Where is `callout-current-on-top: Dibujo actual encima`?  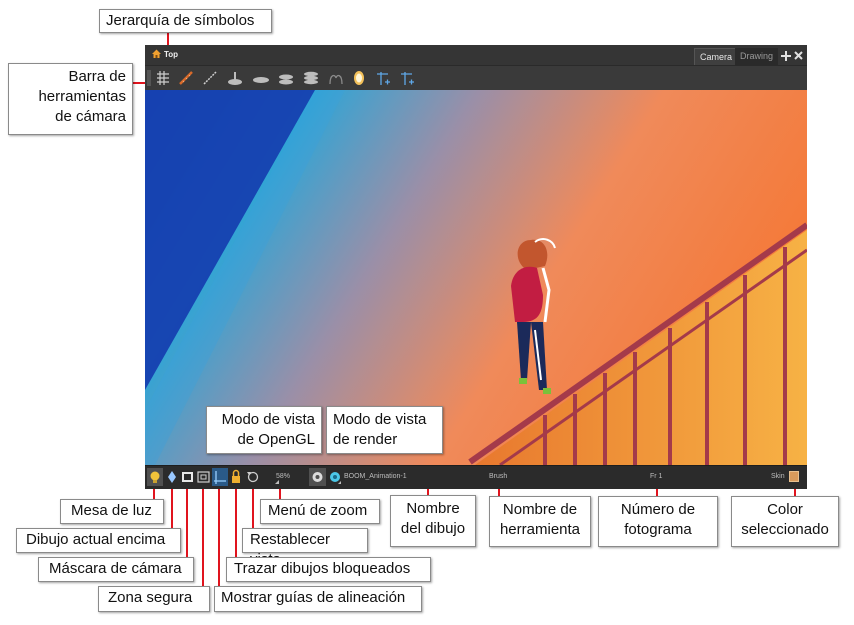
callout-current-on-top: Dibujo actual encima is located at coordinates (98, 540).